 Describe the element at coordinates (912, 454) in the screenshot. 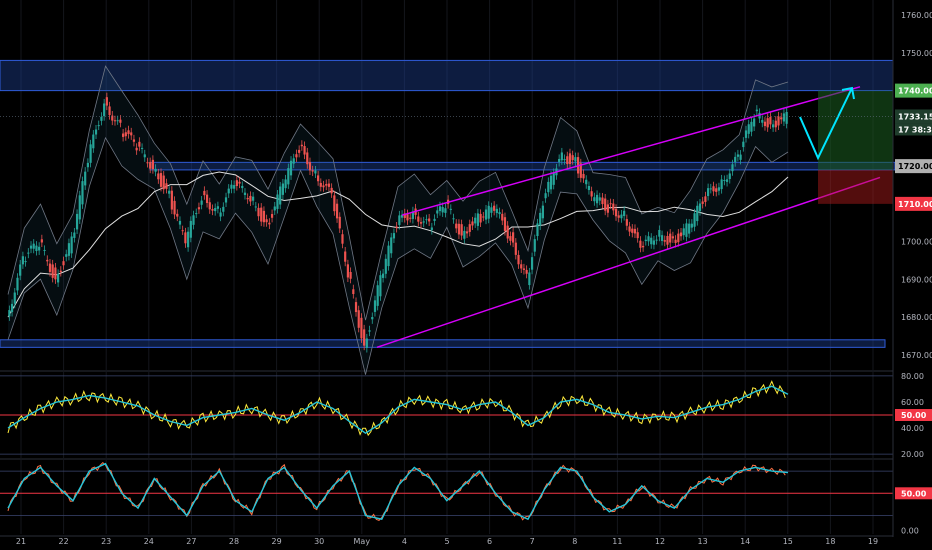

I see `rsi-tick-label: 20.00` at that location.